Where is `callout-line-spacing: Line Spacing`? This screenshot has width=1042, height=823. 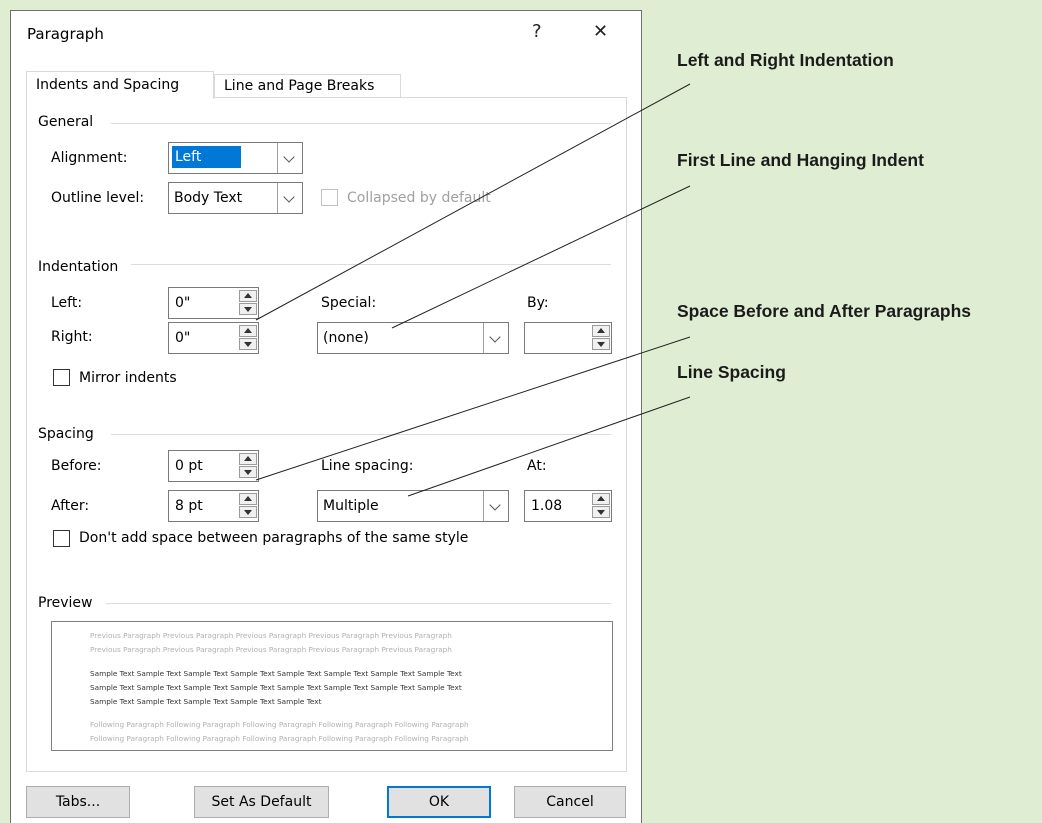
callout-line-spacing: Line Spacing is located at coordinates (731, 372).